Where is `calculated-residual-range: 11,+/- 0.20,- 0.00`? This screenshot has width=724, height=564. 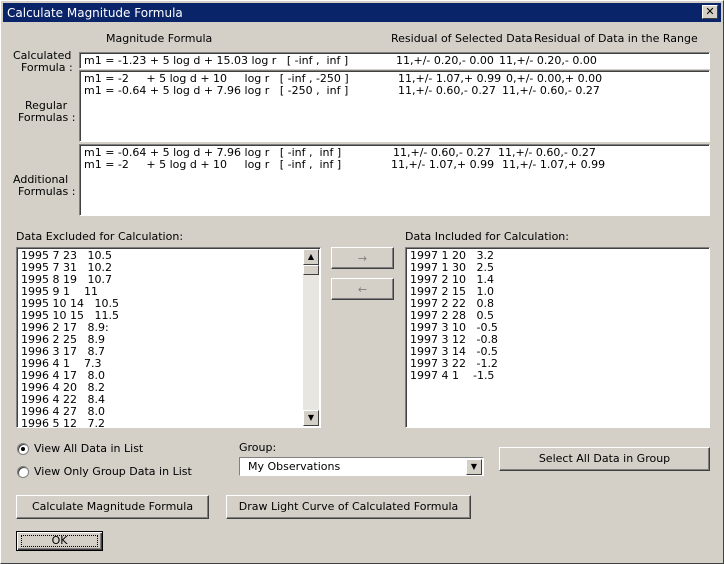 calculated-residual-range: 11,+/- 0.20,- 0.00 is located at coordinates (548, 60).